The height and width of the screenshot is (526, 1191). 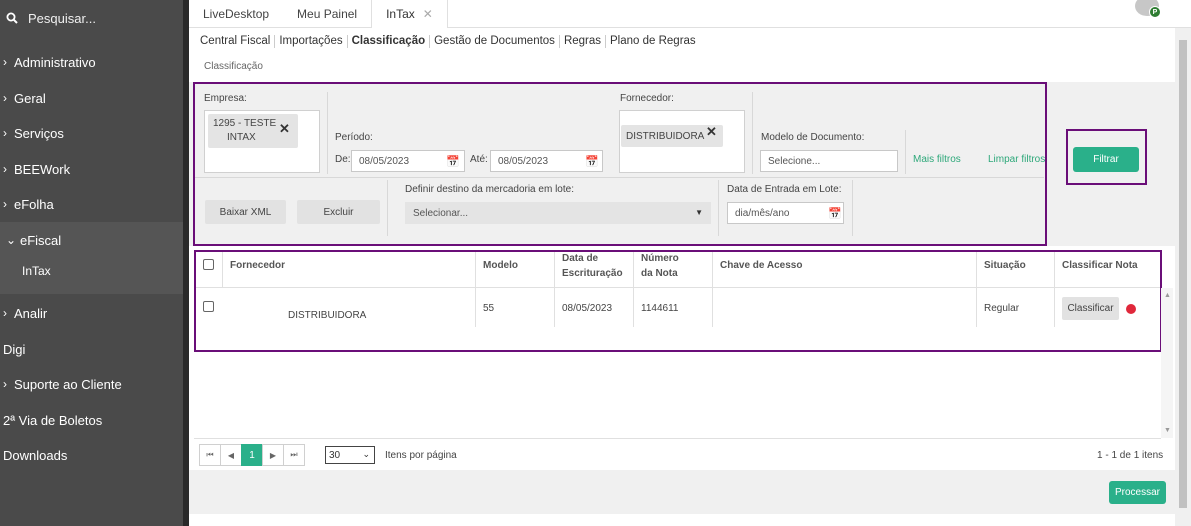 I want to click on process-button: Processar, so click(x=1137, y=492).